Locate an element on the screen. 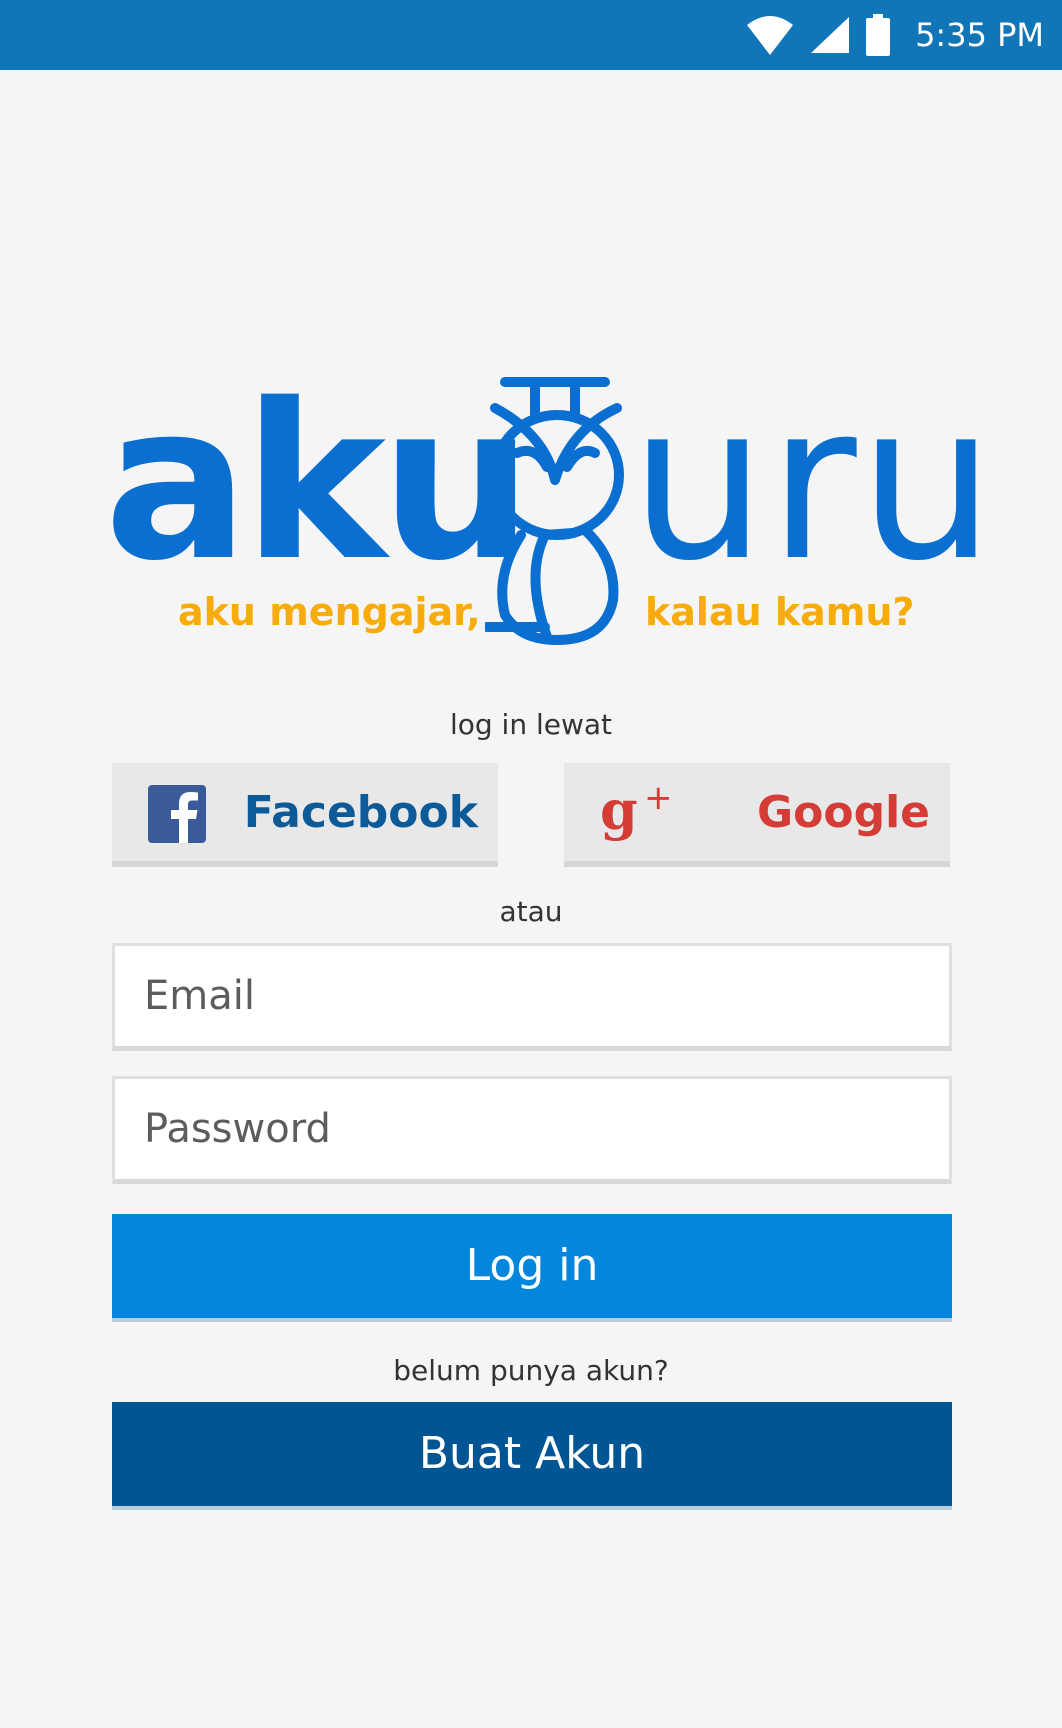 Image resolution: width=1062 pixels, height=1728 pixels. battery-icon is located at coordinates (878, 35).